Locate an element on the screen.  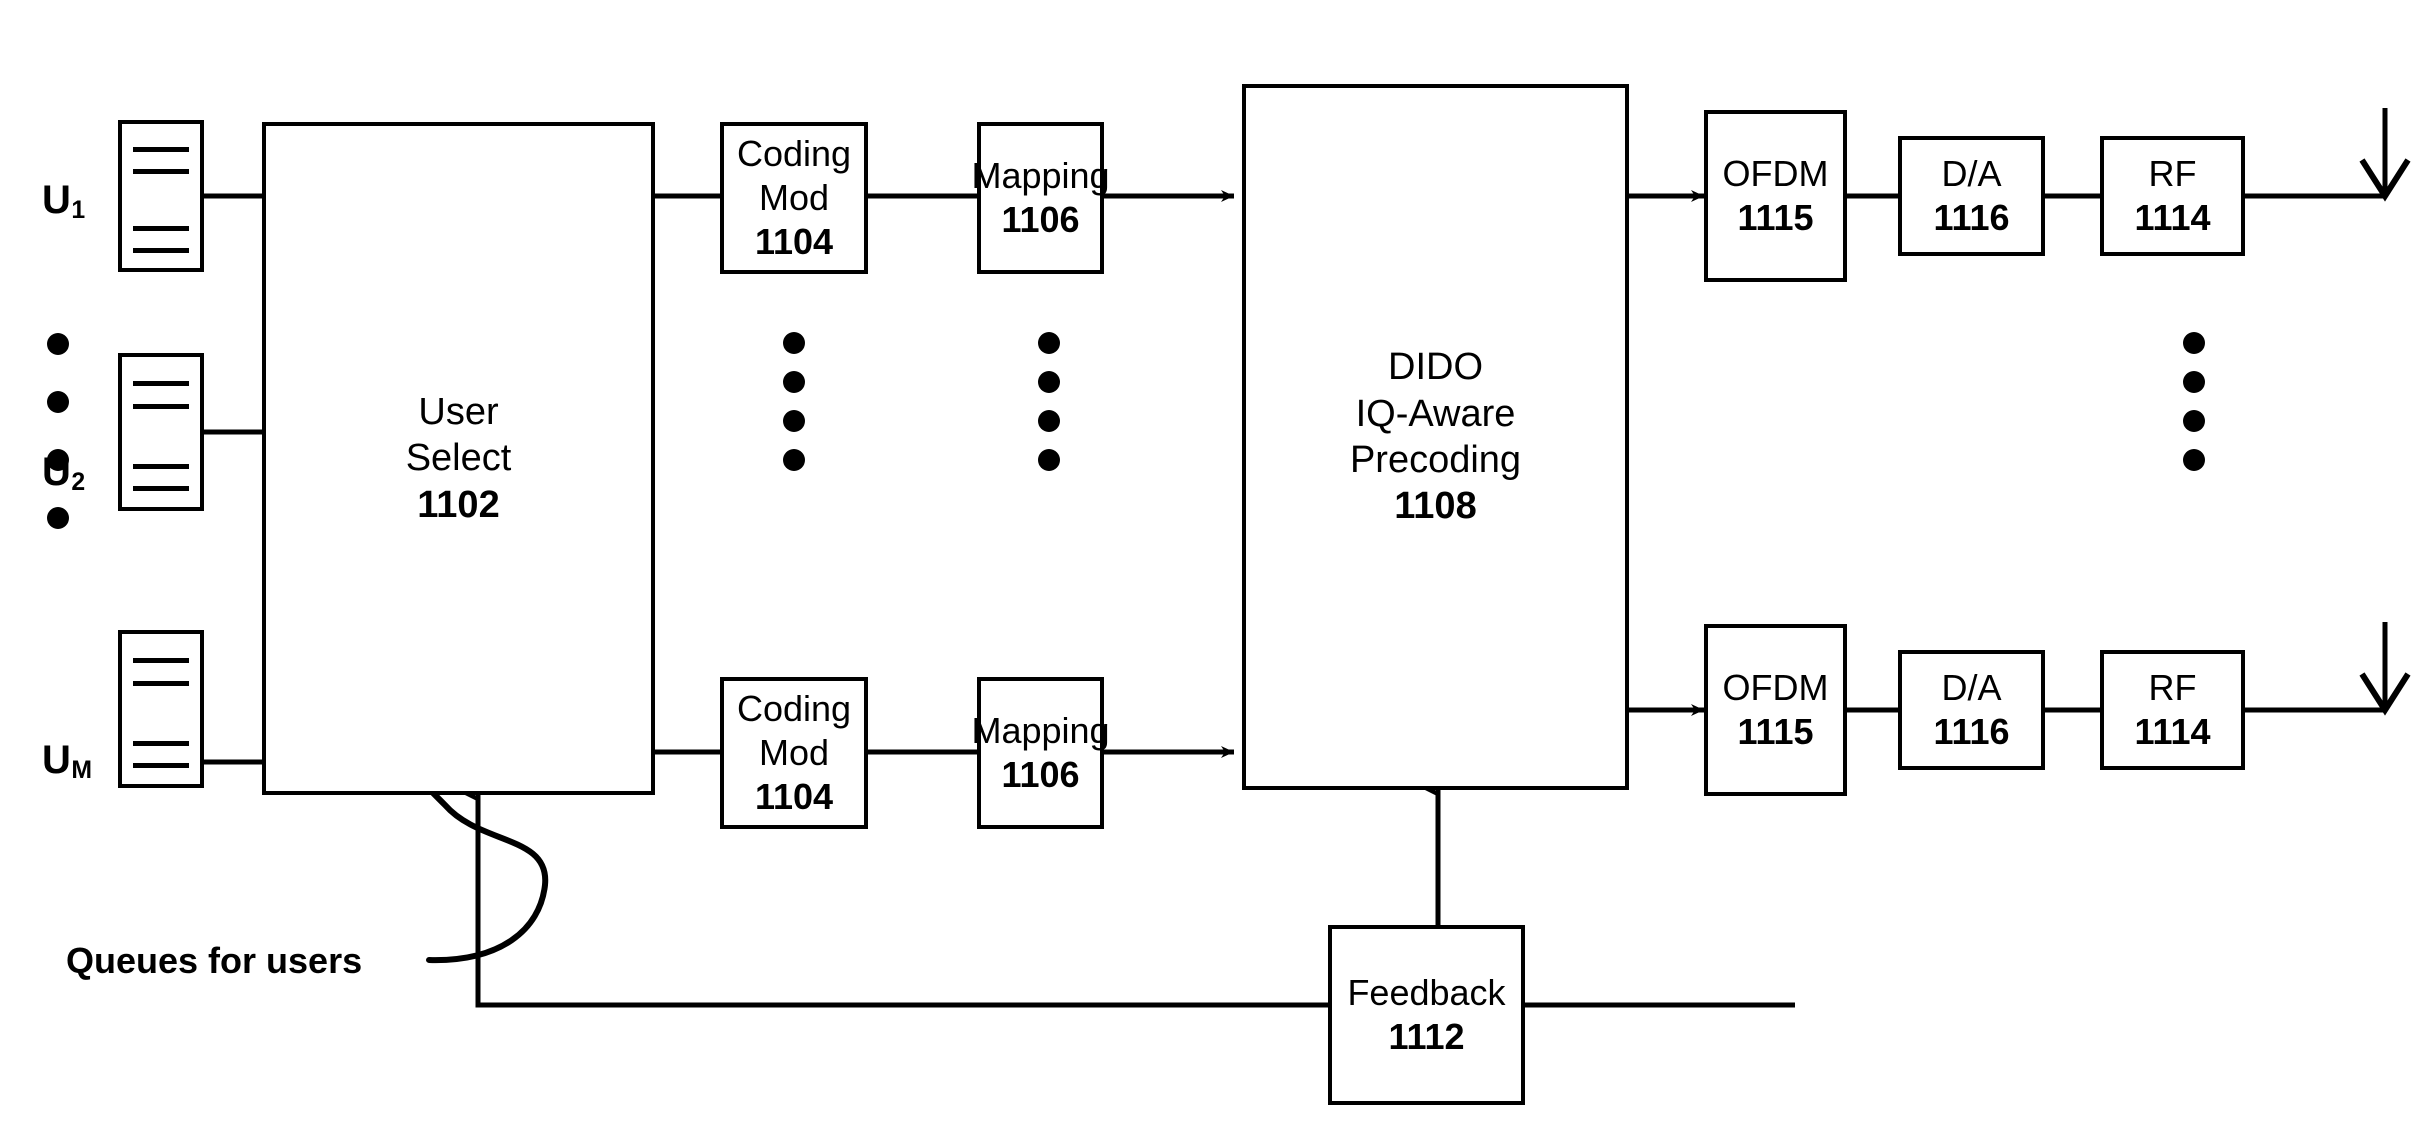
block-line: Select is located at coordinates (458, 458).